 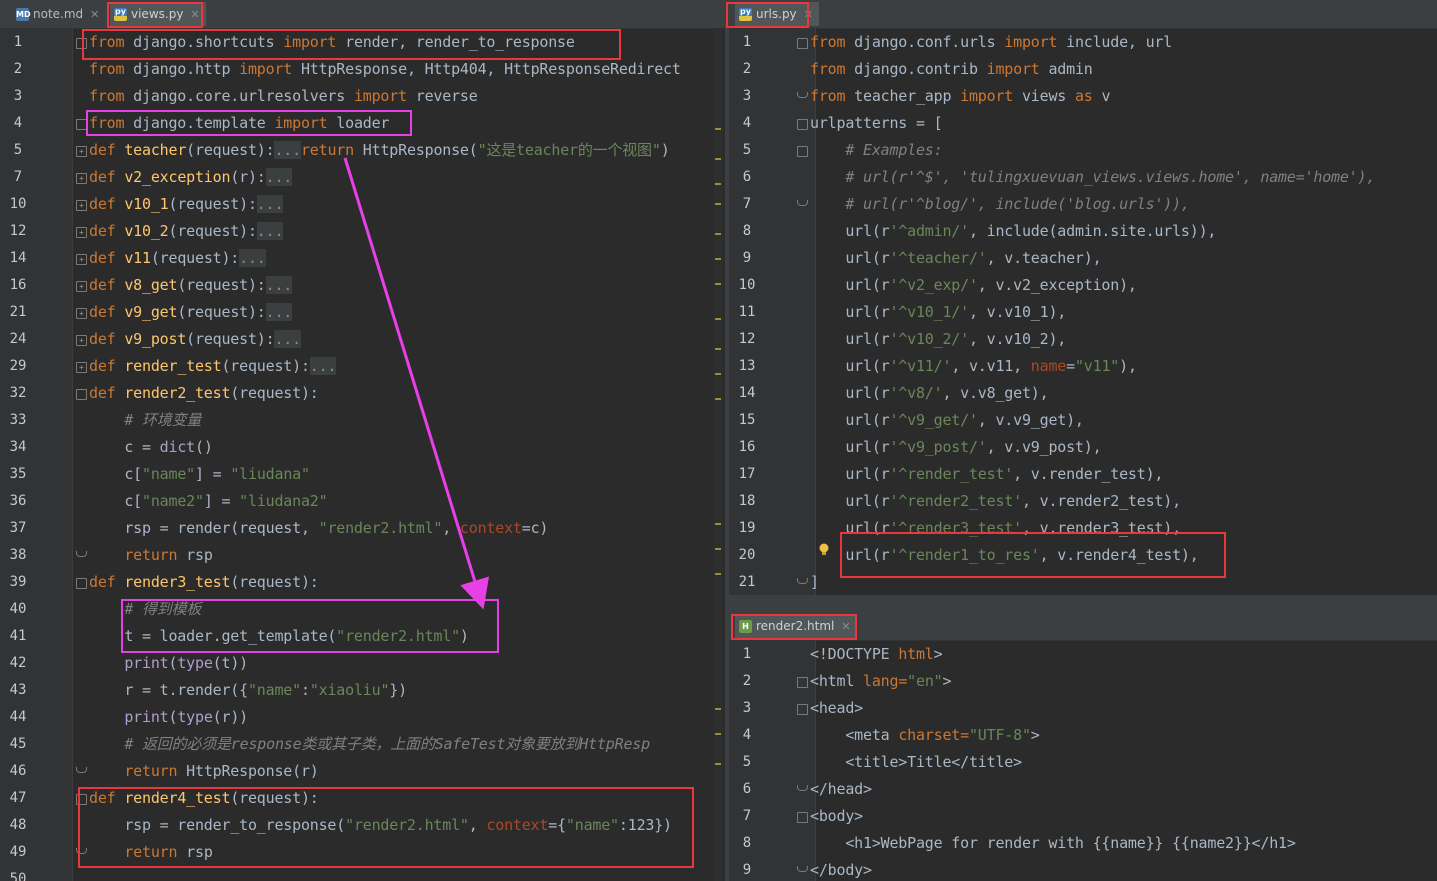 What do you see at coordinates (995, 501) in the screenshot?
I see `code-line: url(r'^render2_test', v.render2_test),` at bounding box center [995, 501].